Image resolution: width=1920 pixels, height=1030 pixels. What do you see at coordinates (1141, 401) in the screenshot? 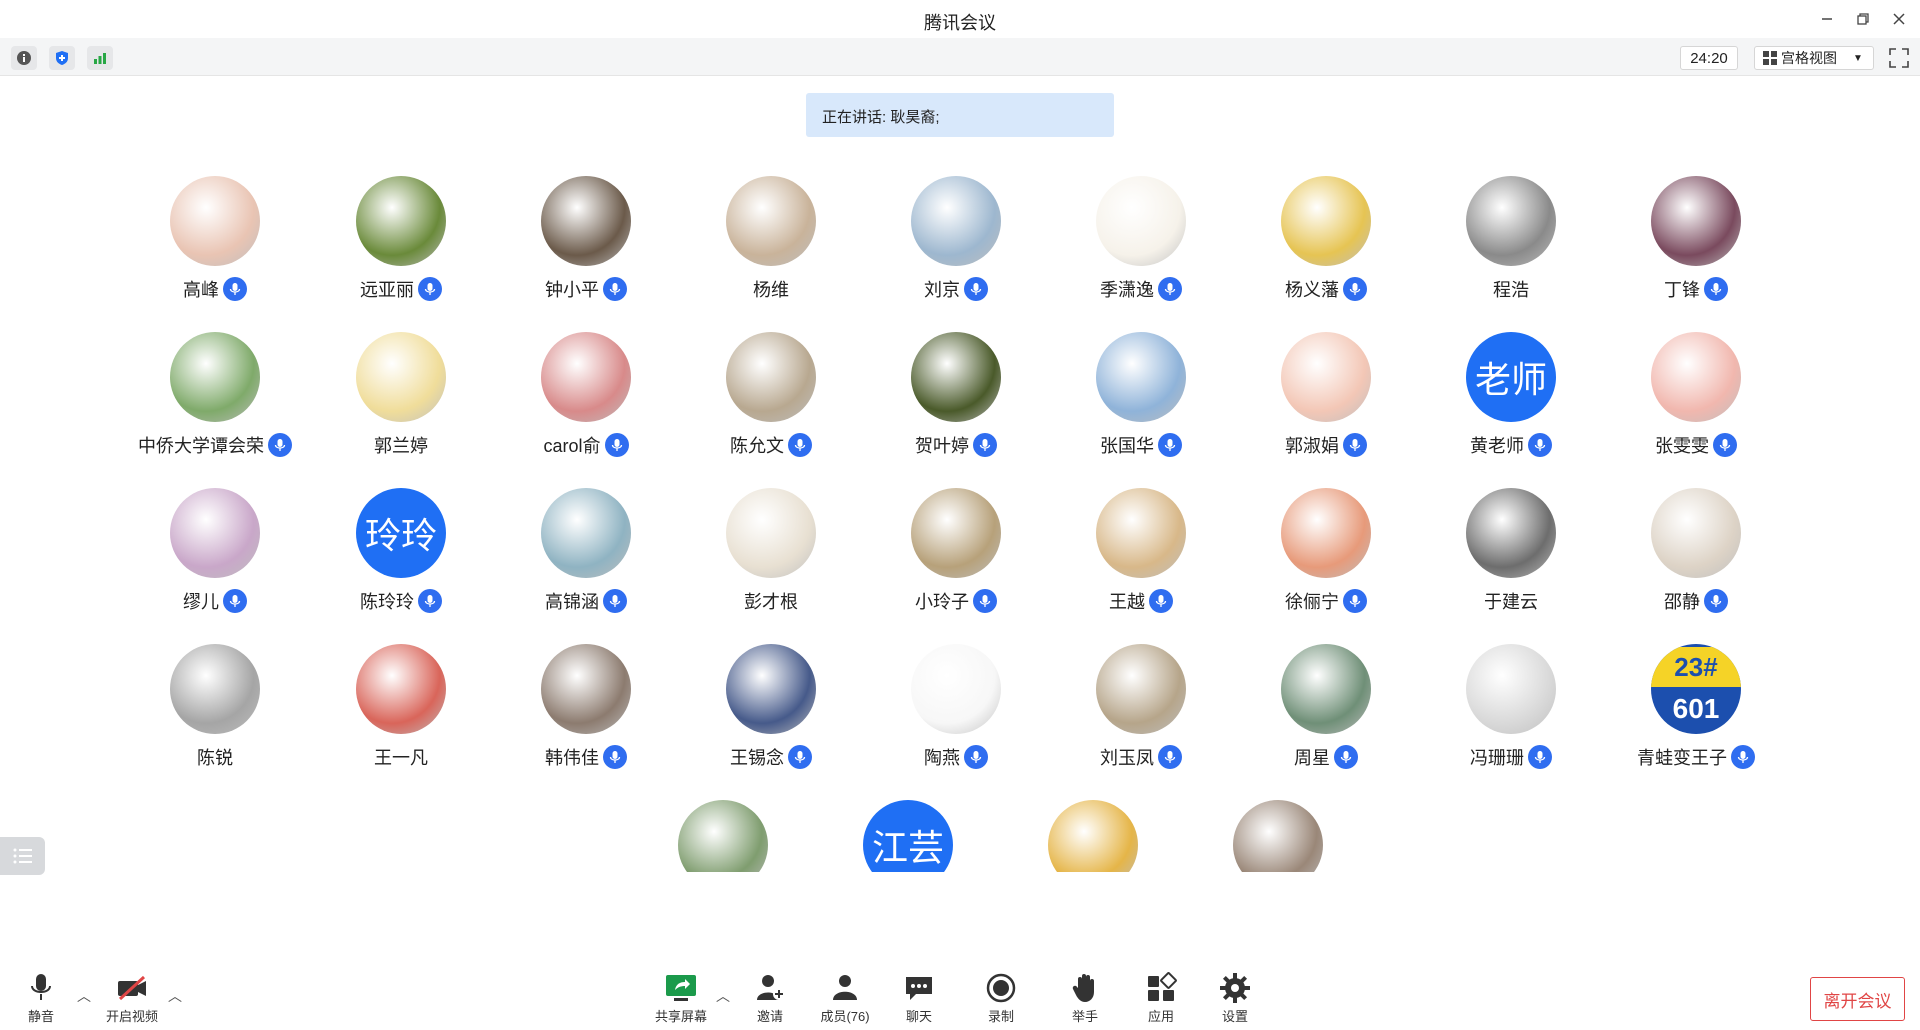
I see `participant-tile: 张国华` at bounding box center [1141, 401].